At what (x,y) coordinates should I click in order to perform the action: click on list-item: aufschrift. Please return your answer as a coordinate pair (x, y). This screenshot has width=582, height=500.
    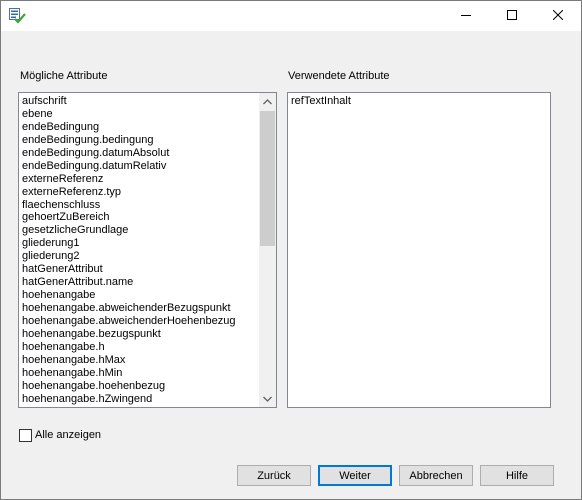
    Looking at the image, I should click on (139, 101).